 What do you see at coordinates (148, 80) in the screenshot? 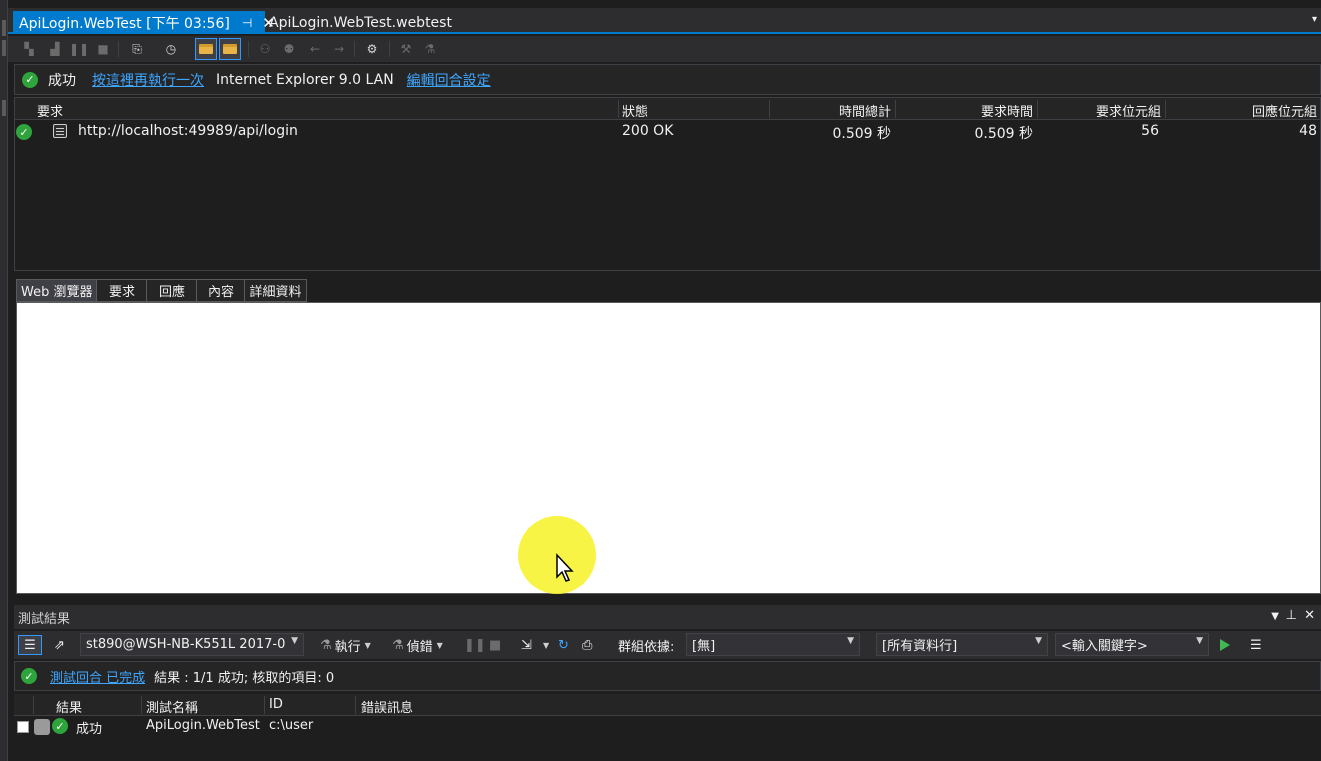
I see `rerun-link: 按這裡再執行一次` at bounding box center [148, 80].